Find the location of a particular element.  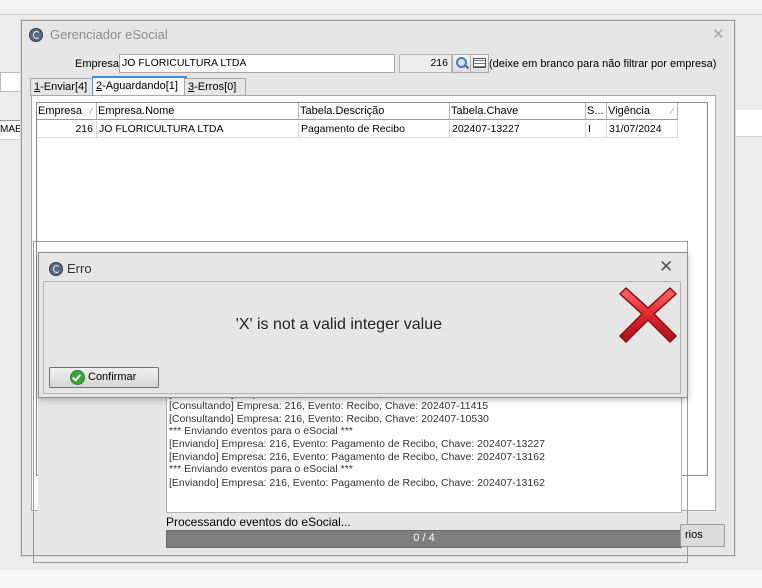

search-icon is located at coordinates (461, 62).